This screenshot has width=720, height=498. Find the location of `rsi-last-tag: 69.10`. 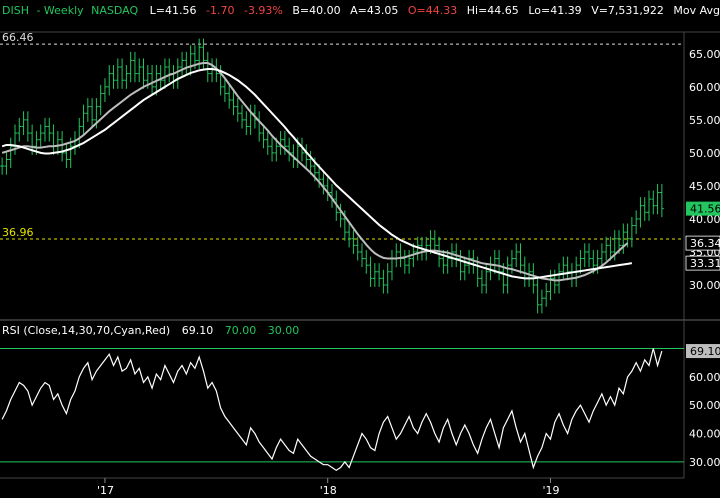

rsi-last-tag: 69.10 is located at coordinates (703, 351).